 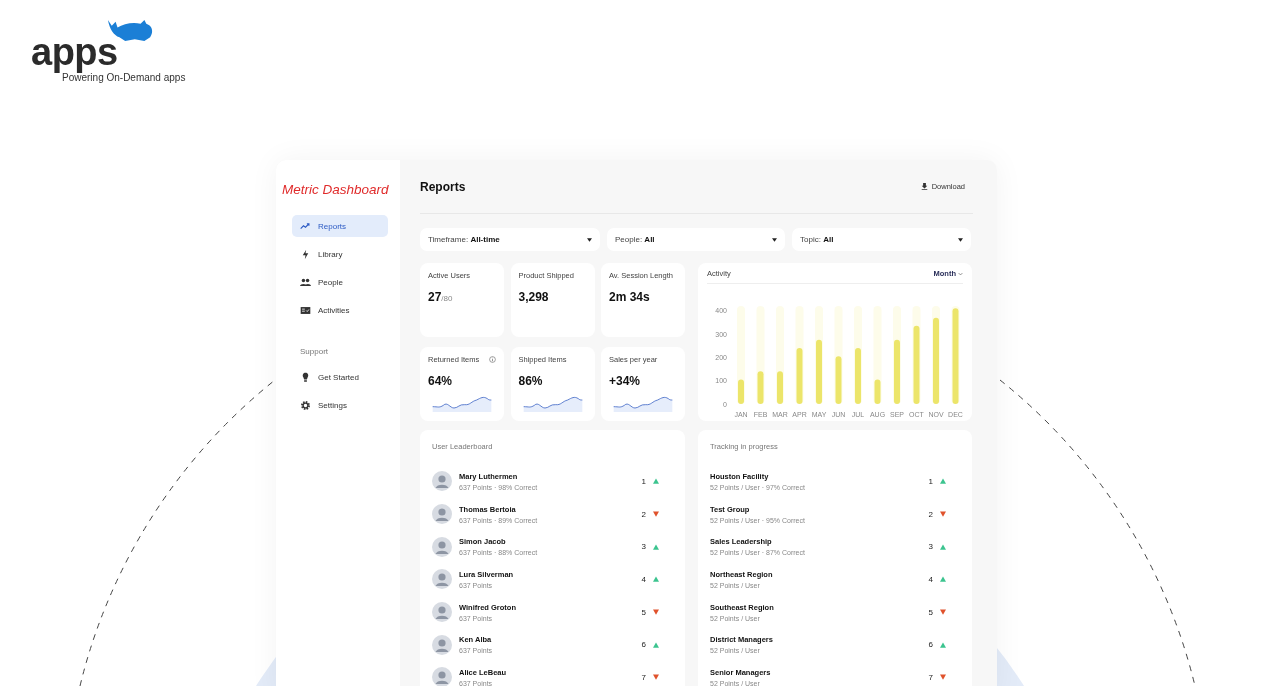 What do you see at coordinates (441, 297) in the screenshot?
I see `stat-value: 27/80` at bounding box center [441, 297].